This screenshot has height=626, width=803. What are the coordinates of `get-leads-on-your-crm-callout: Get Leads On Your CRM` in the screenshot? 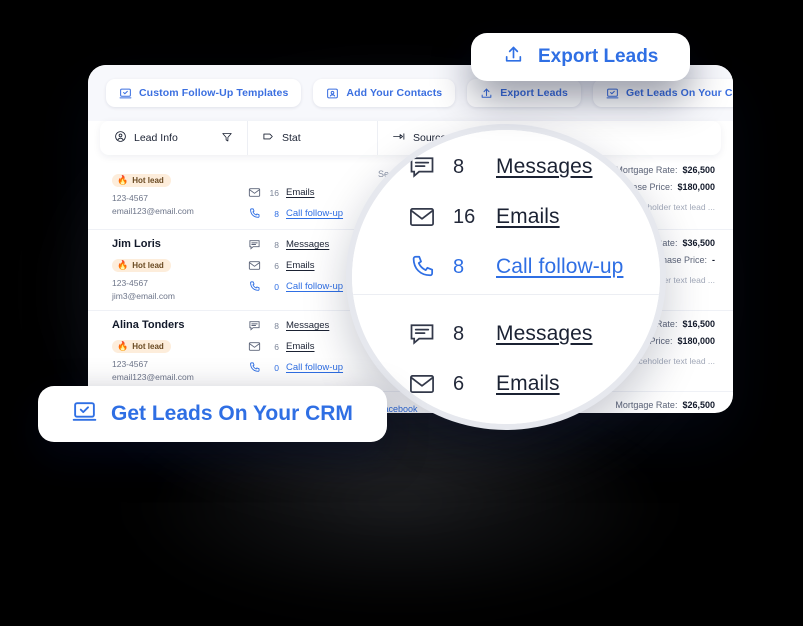 It's located at (212, 414).